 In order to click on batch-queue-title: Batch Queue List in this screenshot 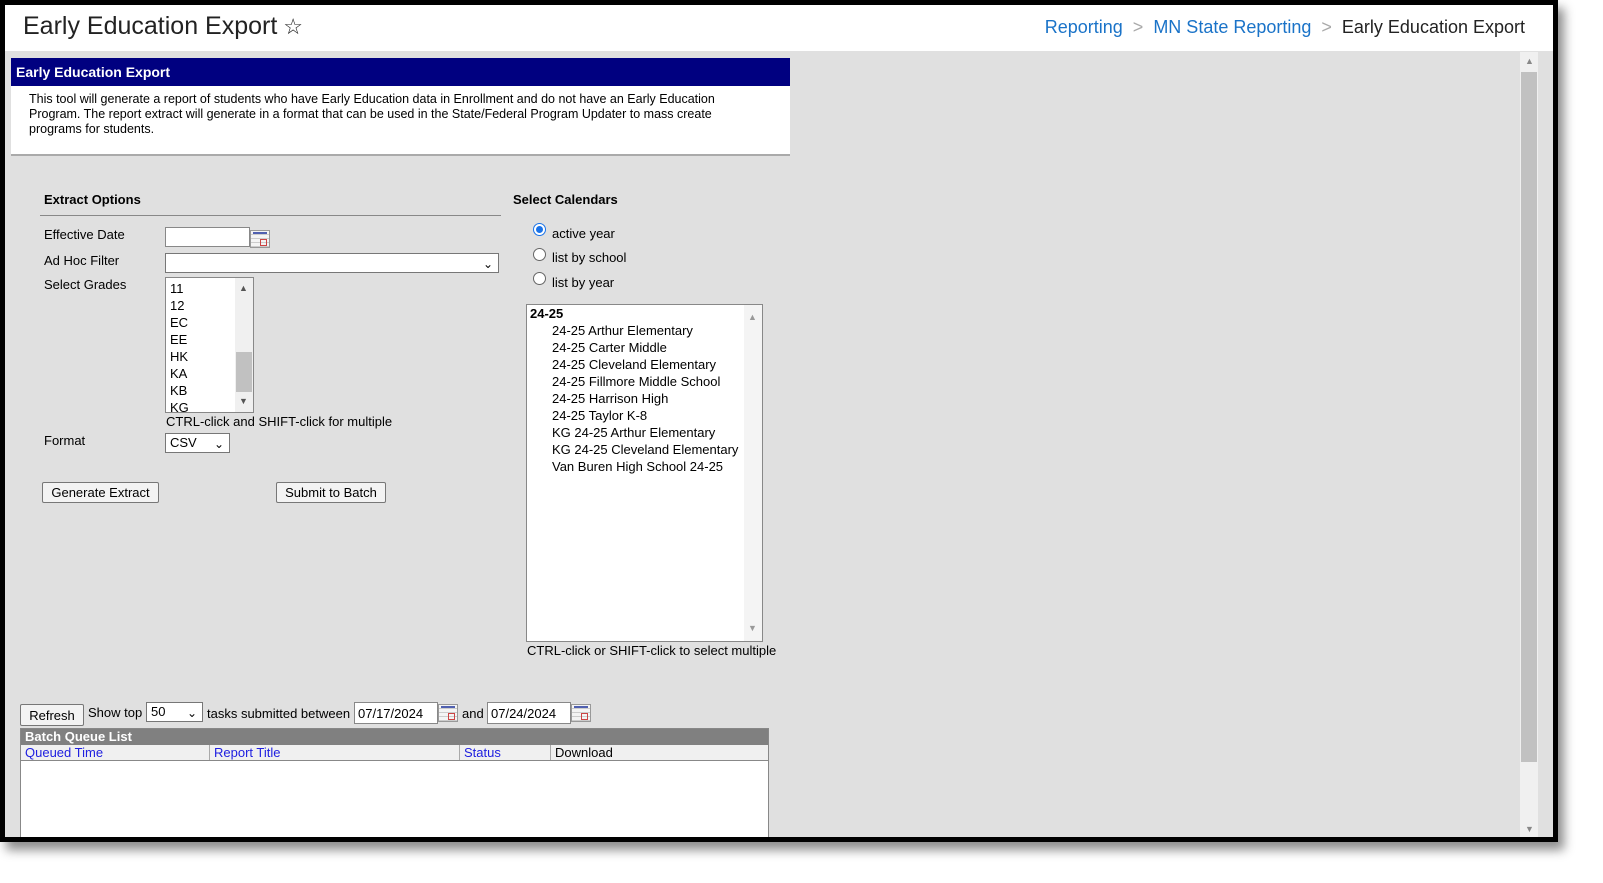, I will do `click(394, 737)`.